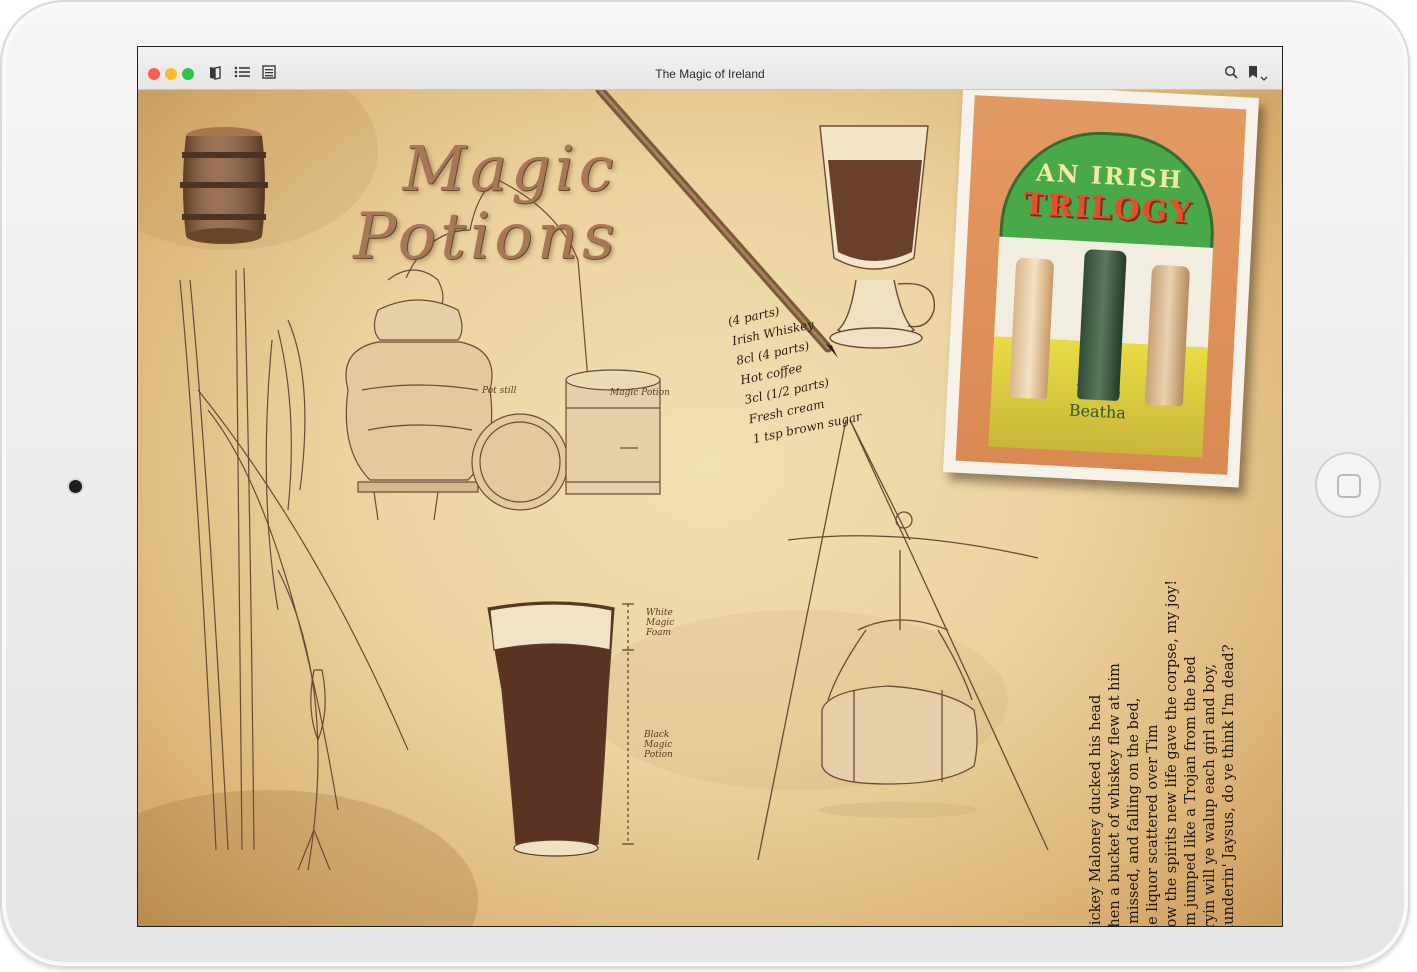 The image size is (1417, 972). What do you see at coordinates (1264, 78) in the screenshot?
I see `chevron-down-icon` at bounding box center [1264, 78].